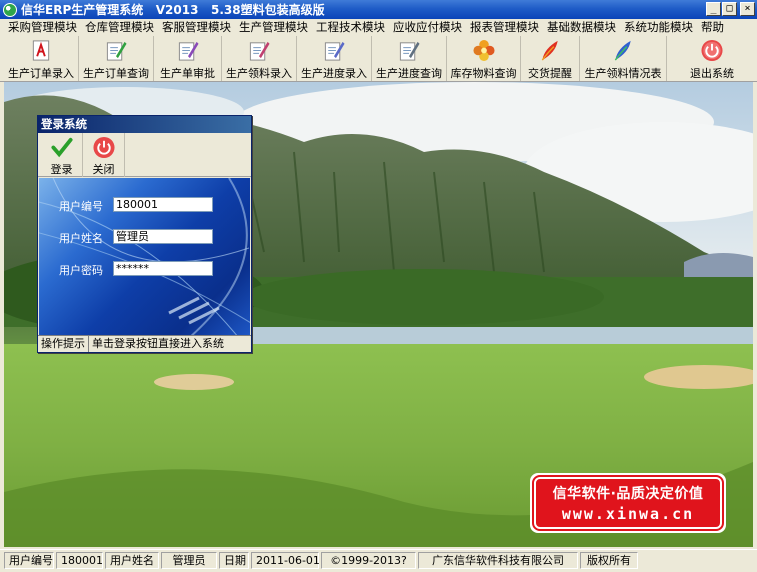 Image resolution: width=757 pixels, height=572 pixels. Describe the element at coordinates (378, 9) in the screenshot. I see `title-bar: 信华ERP生产管理系统 V2013 5.38塑料包装高级版 _ □ ×` at that location.